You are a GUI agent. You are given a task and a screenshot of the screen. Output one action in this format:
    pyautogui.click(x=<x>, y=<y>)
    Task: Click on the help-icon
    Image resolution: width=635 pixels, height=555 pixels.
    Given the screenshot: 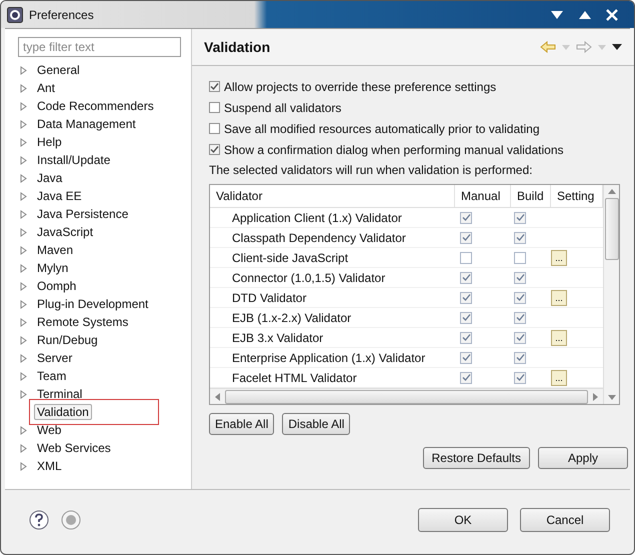 What is the action you would take?
    pyautogui.click(x=39, y=520)
    